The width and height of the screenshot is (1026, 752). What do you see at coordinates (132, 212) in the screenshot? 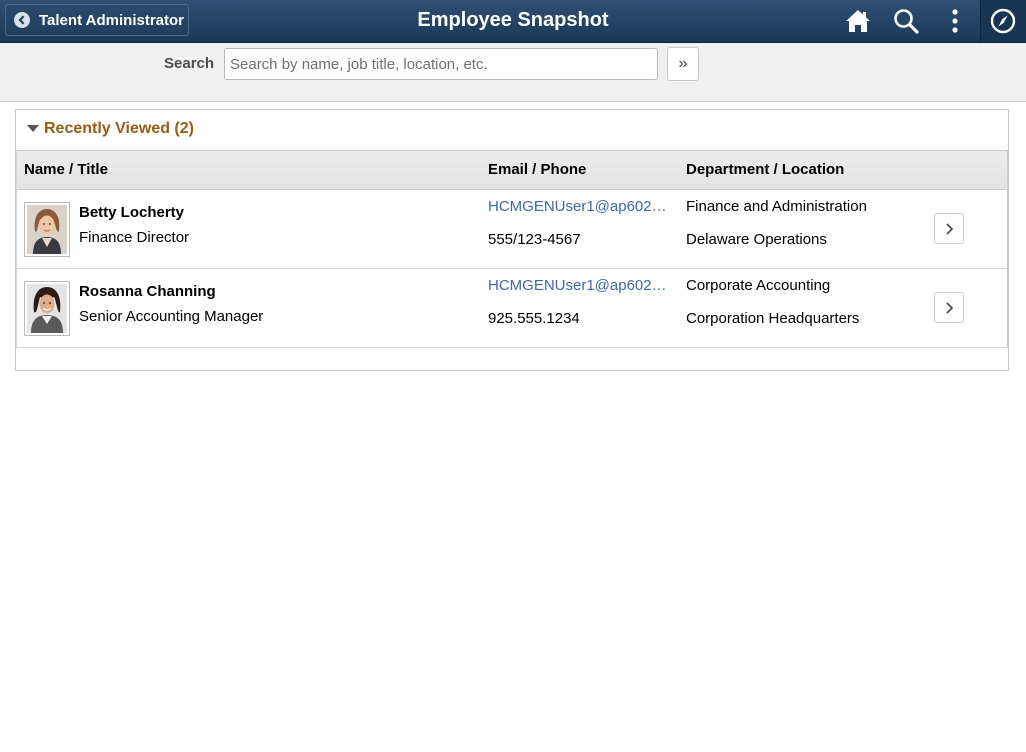
I see `employee-name: Betty Locherty` at bounding box center [132, 212].